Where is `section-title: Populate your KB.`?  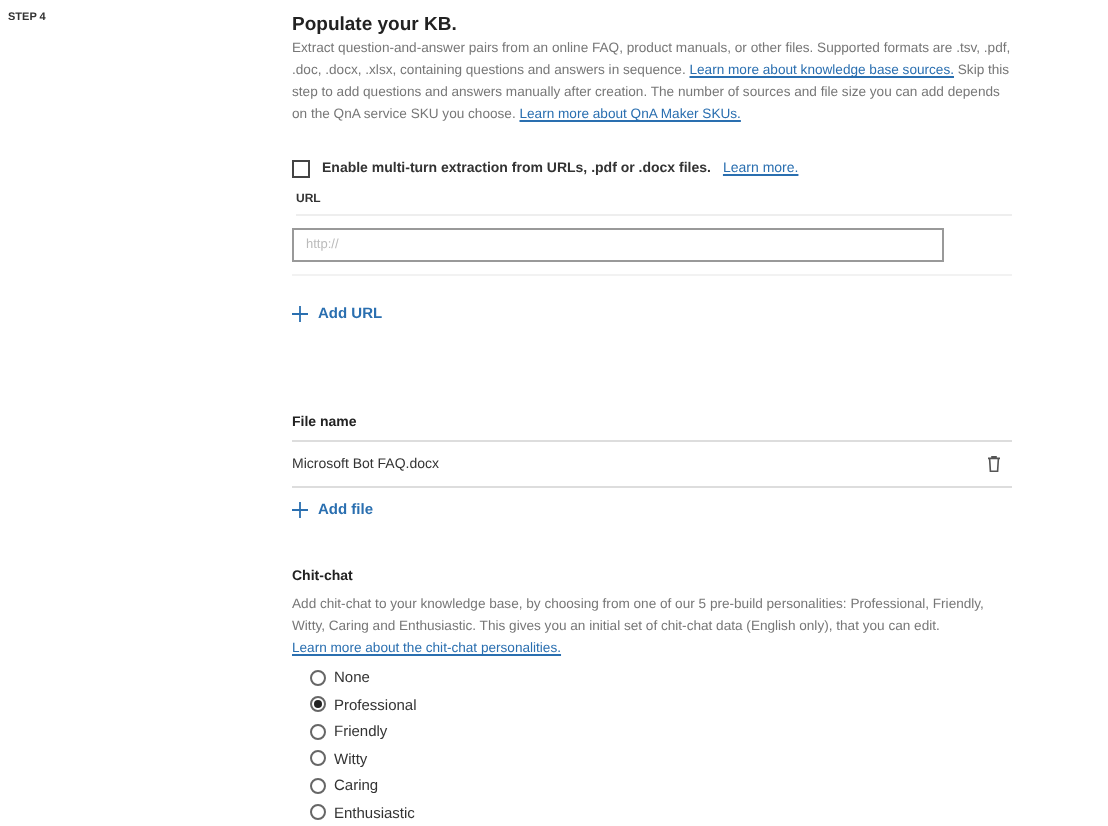
section-title: Populate your KB. is located at coordinates (375, 25).